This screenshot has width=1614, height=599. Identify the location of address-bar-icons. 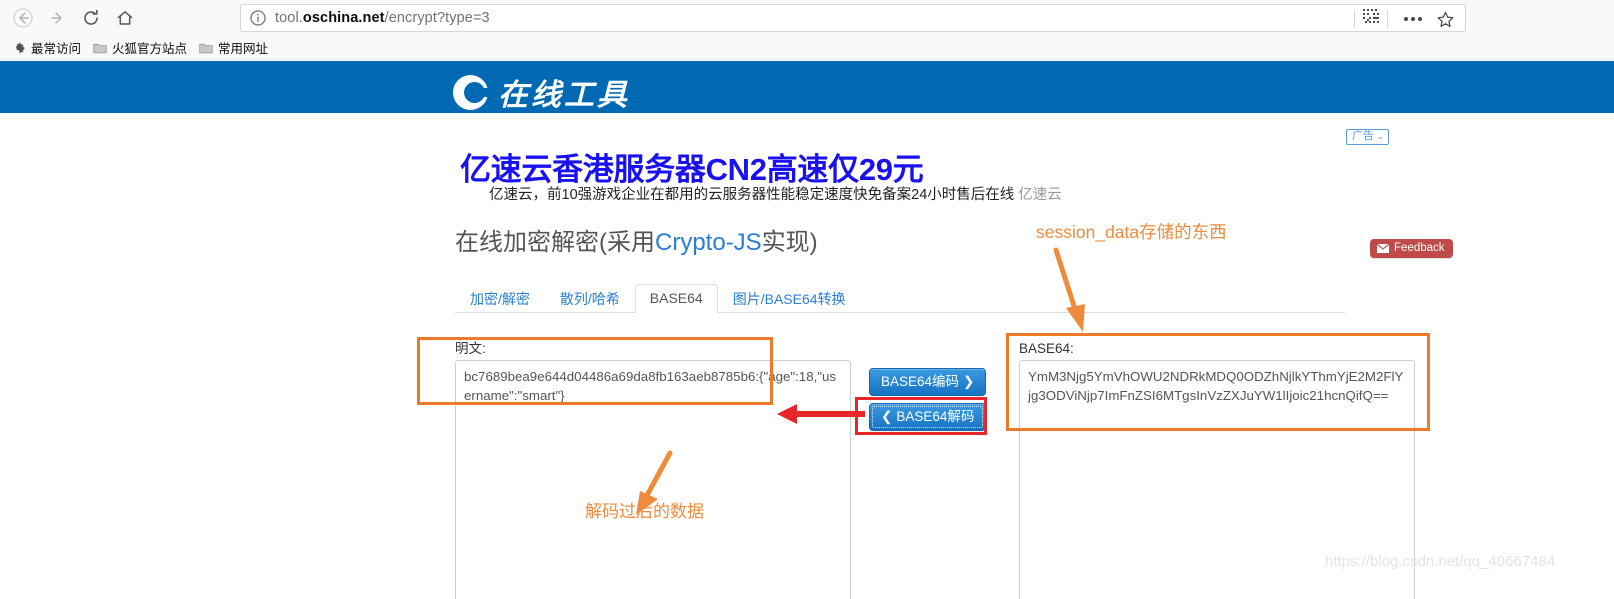
(1404, 19).